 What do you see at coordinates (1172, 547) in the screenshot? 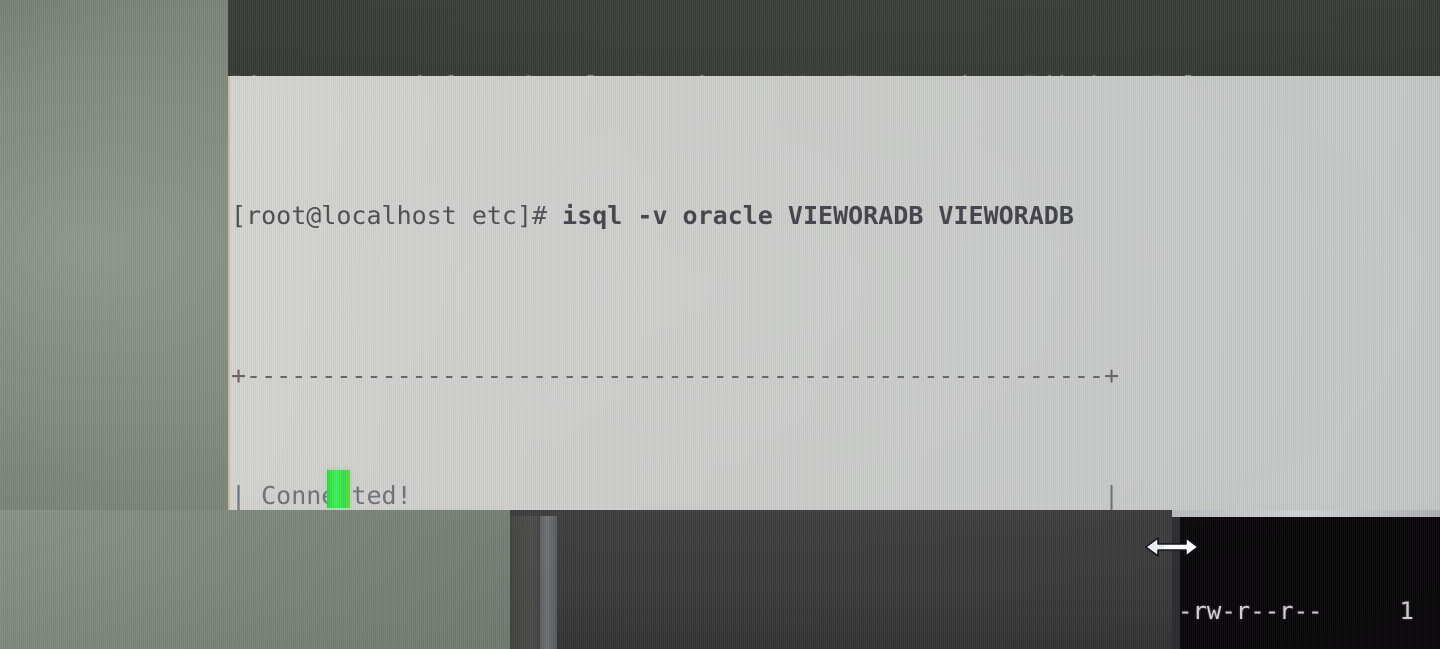
I see `horizontal-resize-cursor-icon` at bounding box center [1172, 547].